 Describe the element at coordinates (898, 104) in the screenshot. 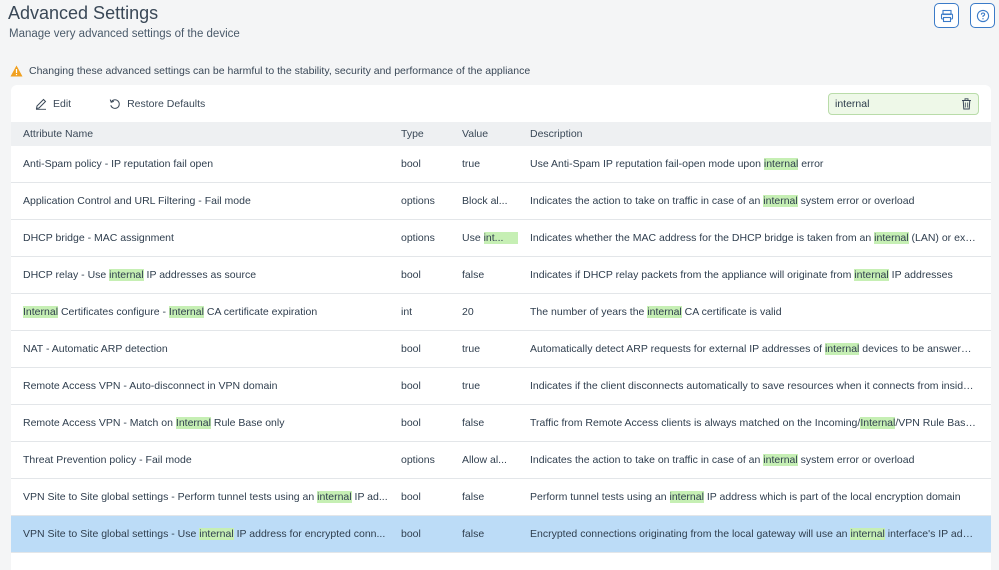

I see `search-input` at that location.